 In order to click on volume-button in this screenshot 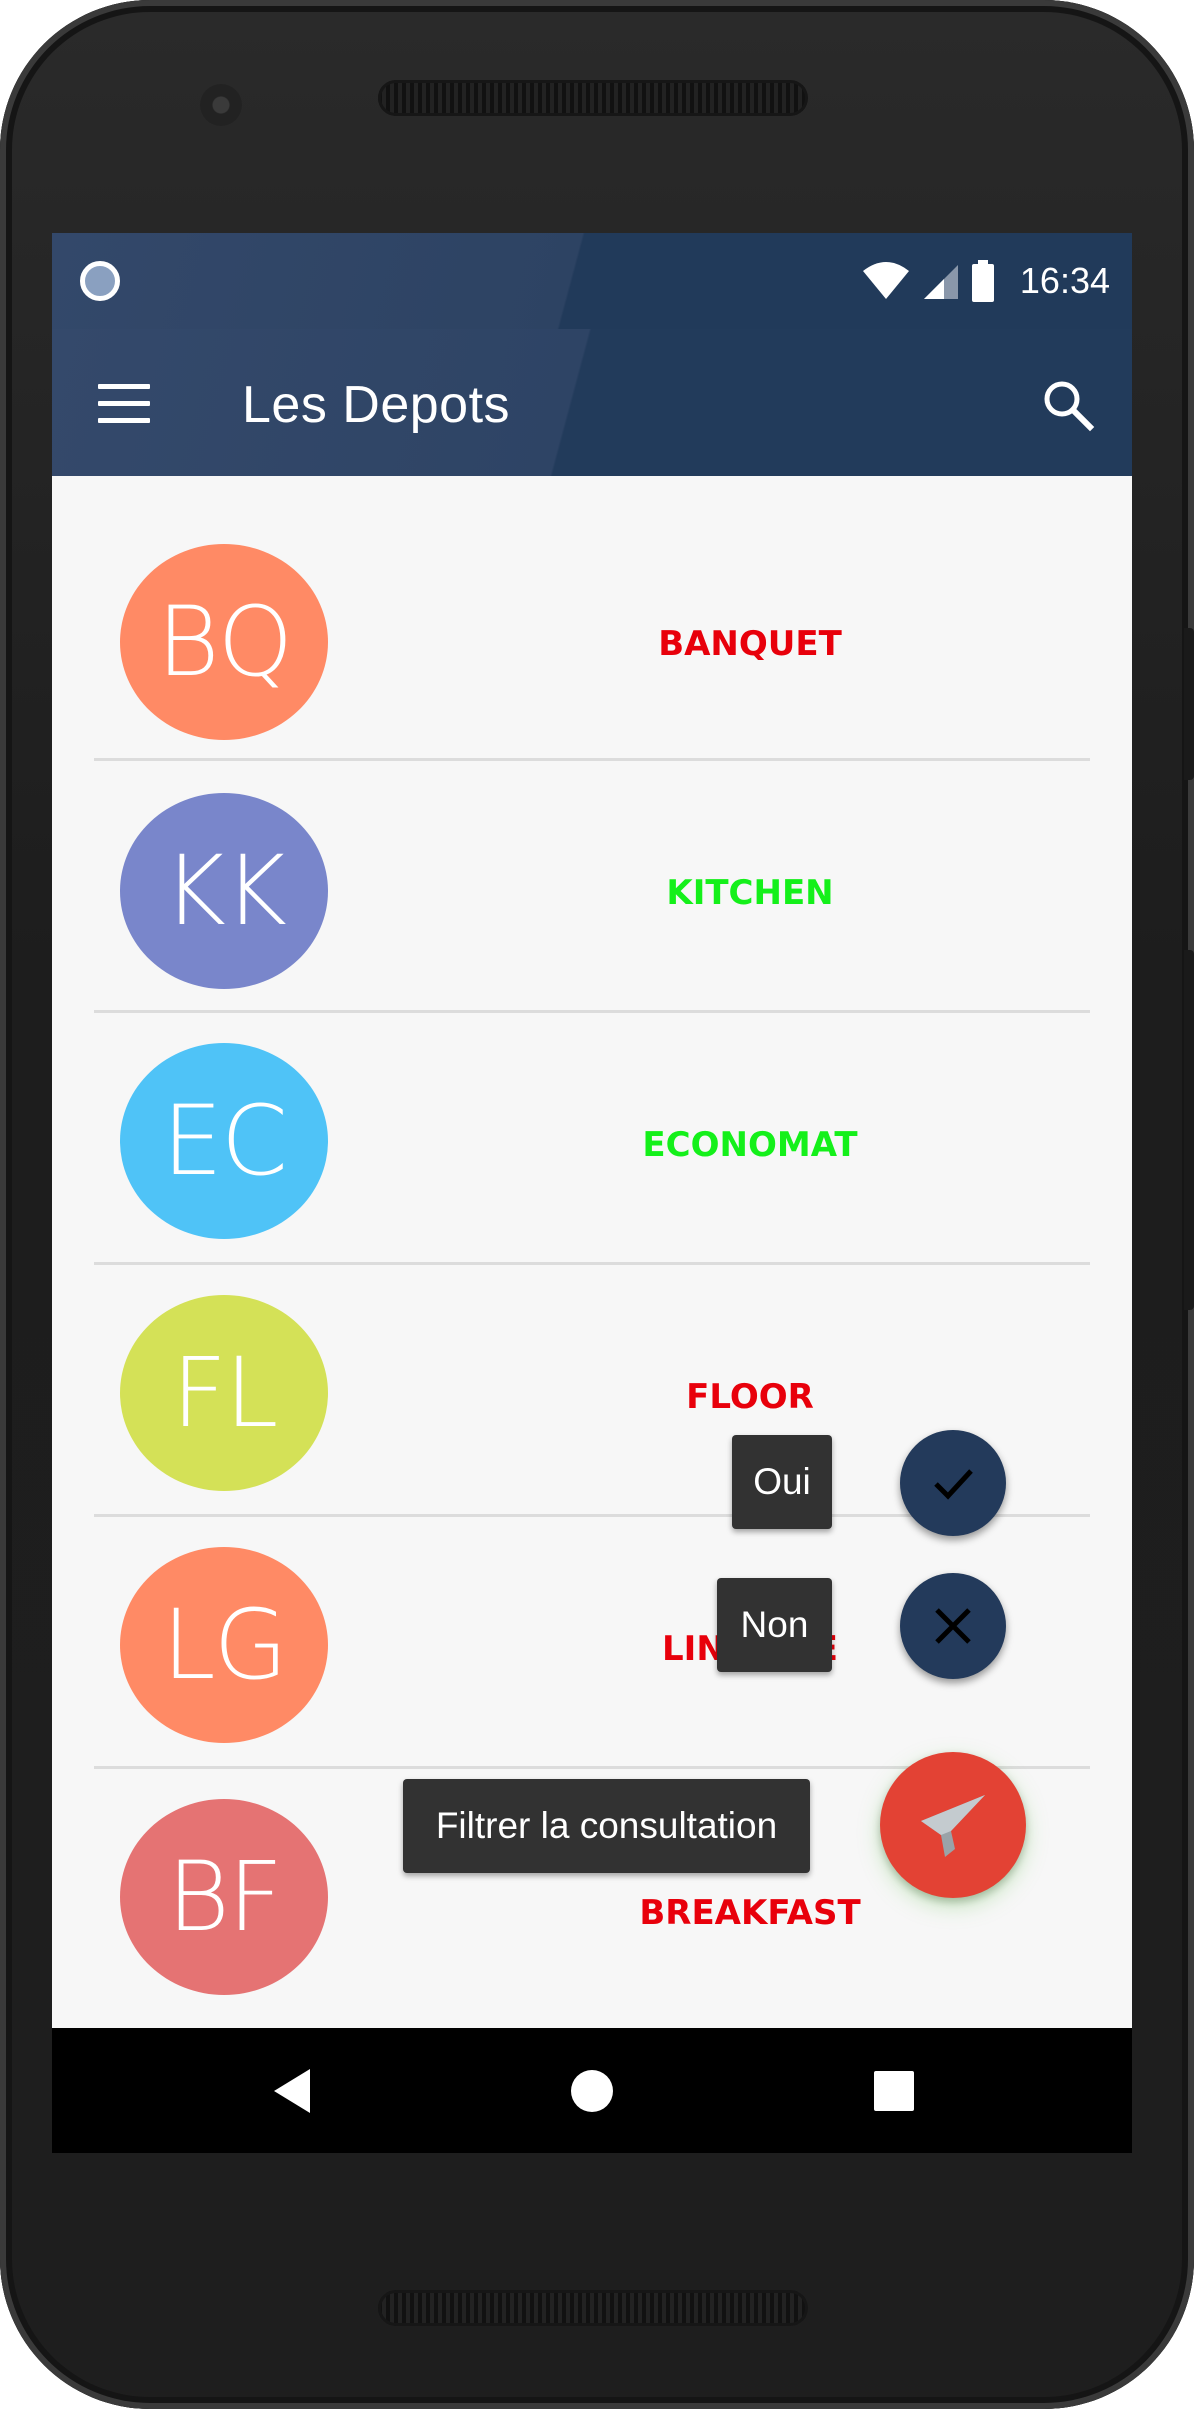, I will do `click(1189, 1130)`.